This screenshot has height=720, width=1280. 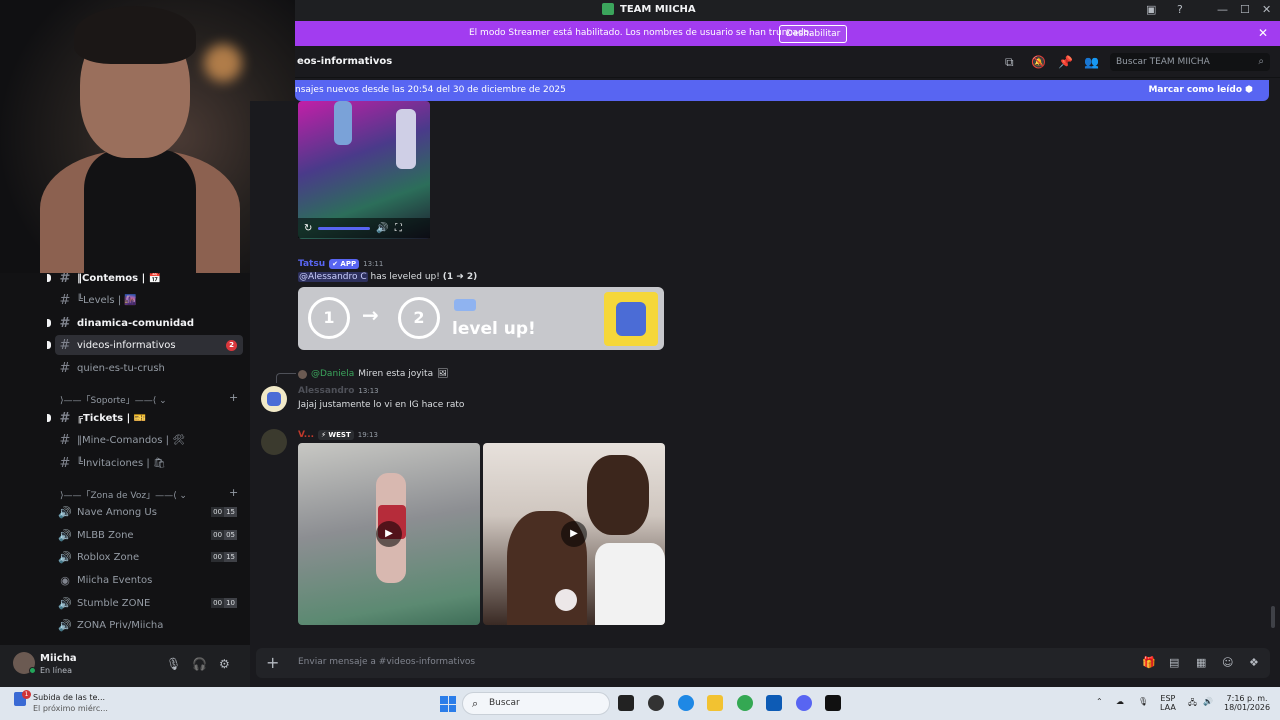 What do you see at coordinates (656, 703) in the screenshot?
I see `obs-icon` at bounding box center [656, 703].